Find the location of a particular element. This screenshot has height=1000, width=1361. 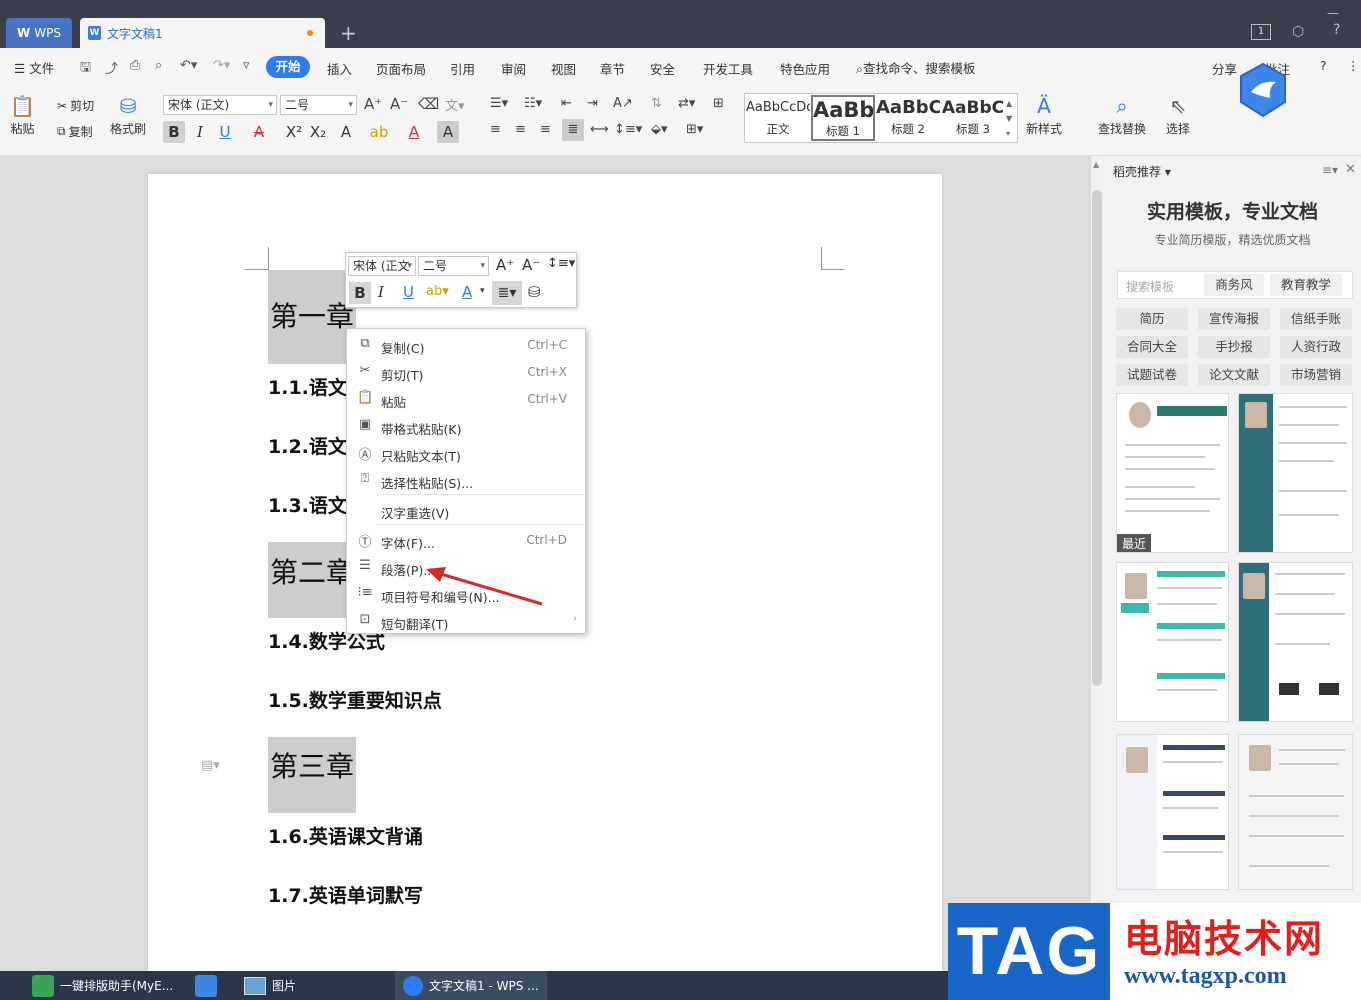

style-normal: AaBbCcDd 正文 is located at coordinates (778, 118).